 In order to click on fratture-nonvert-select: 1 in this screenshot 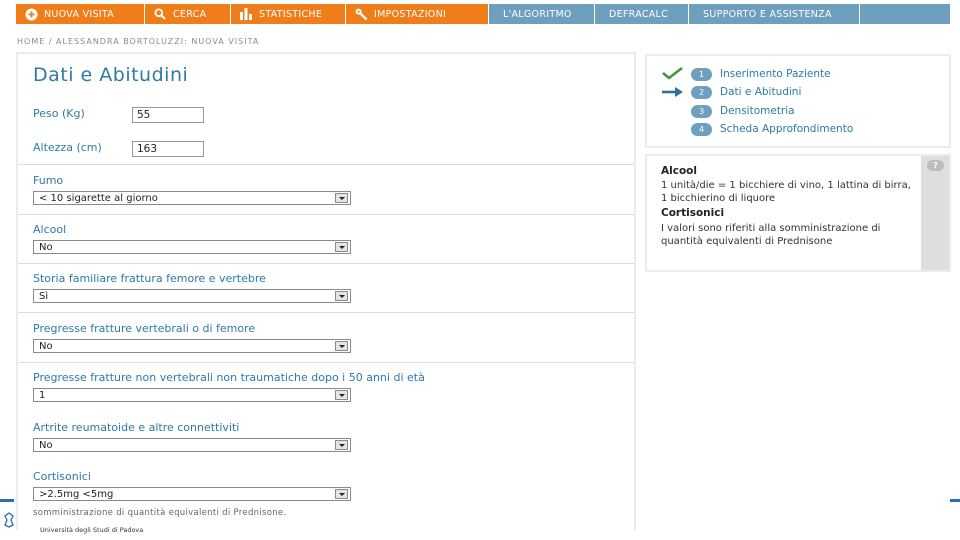, I will do `click(192, 395)`.